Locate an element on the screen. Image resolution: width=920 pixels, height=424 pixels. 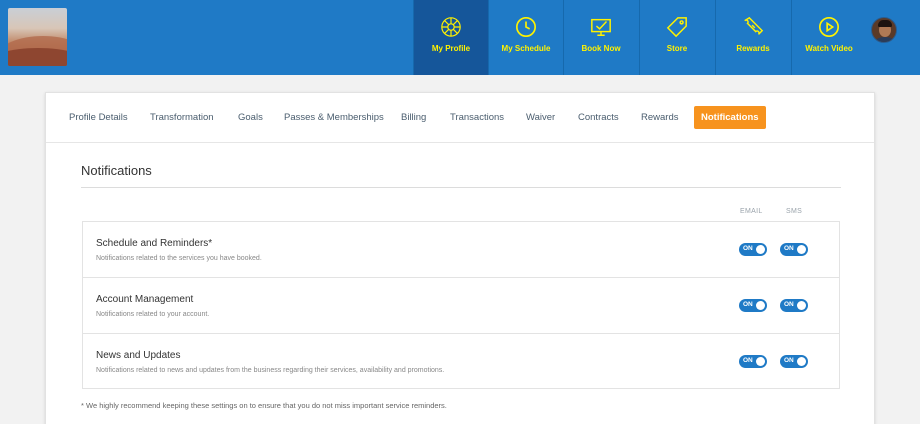
row-title: Account Management is located at coordinates (145, 299).